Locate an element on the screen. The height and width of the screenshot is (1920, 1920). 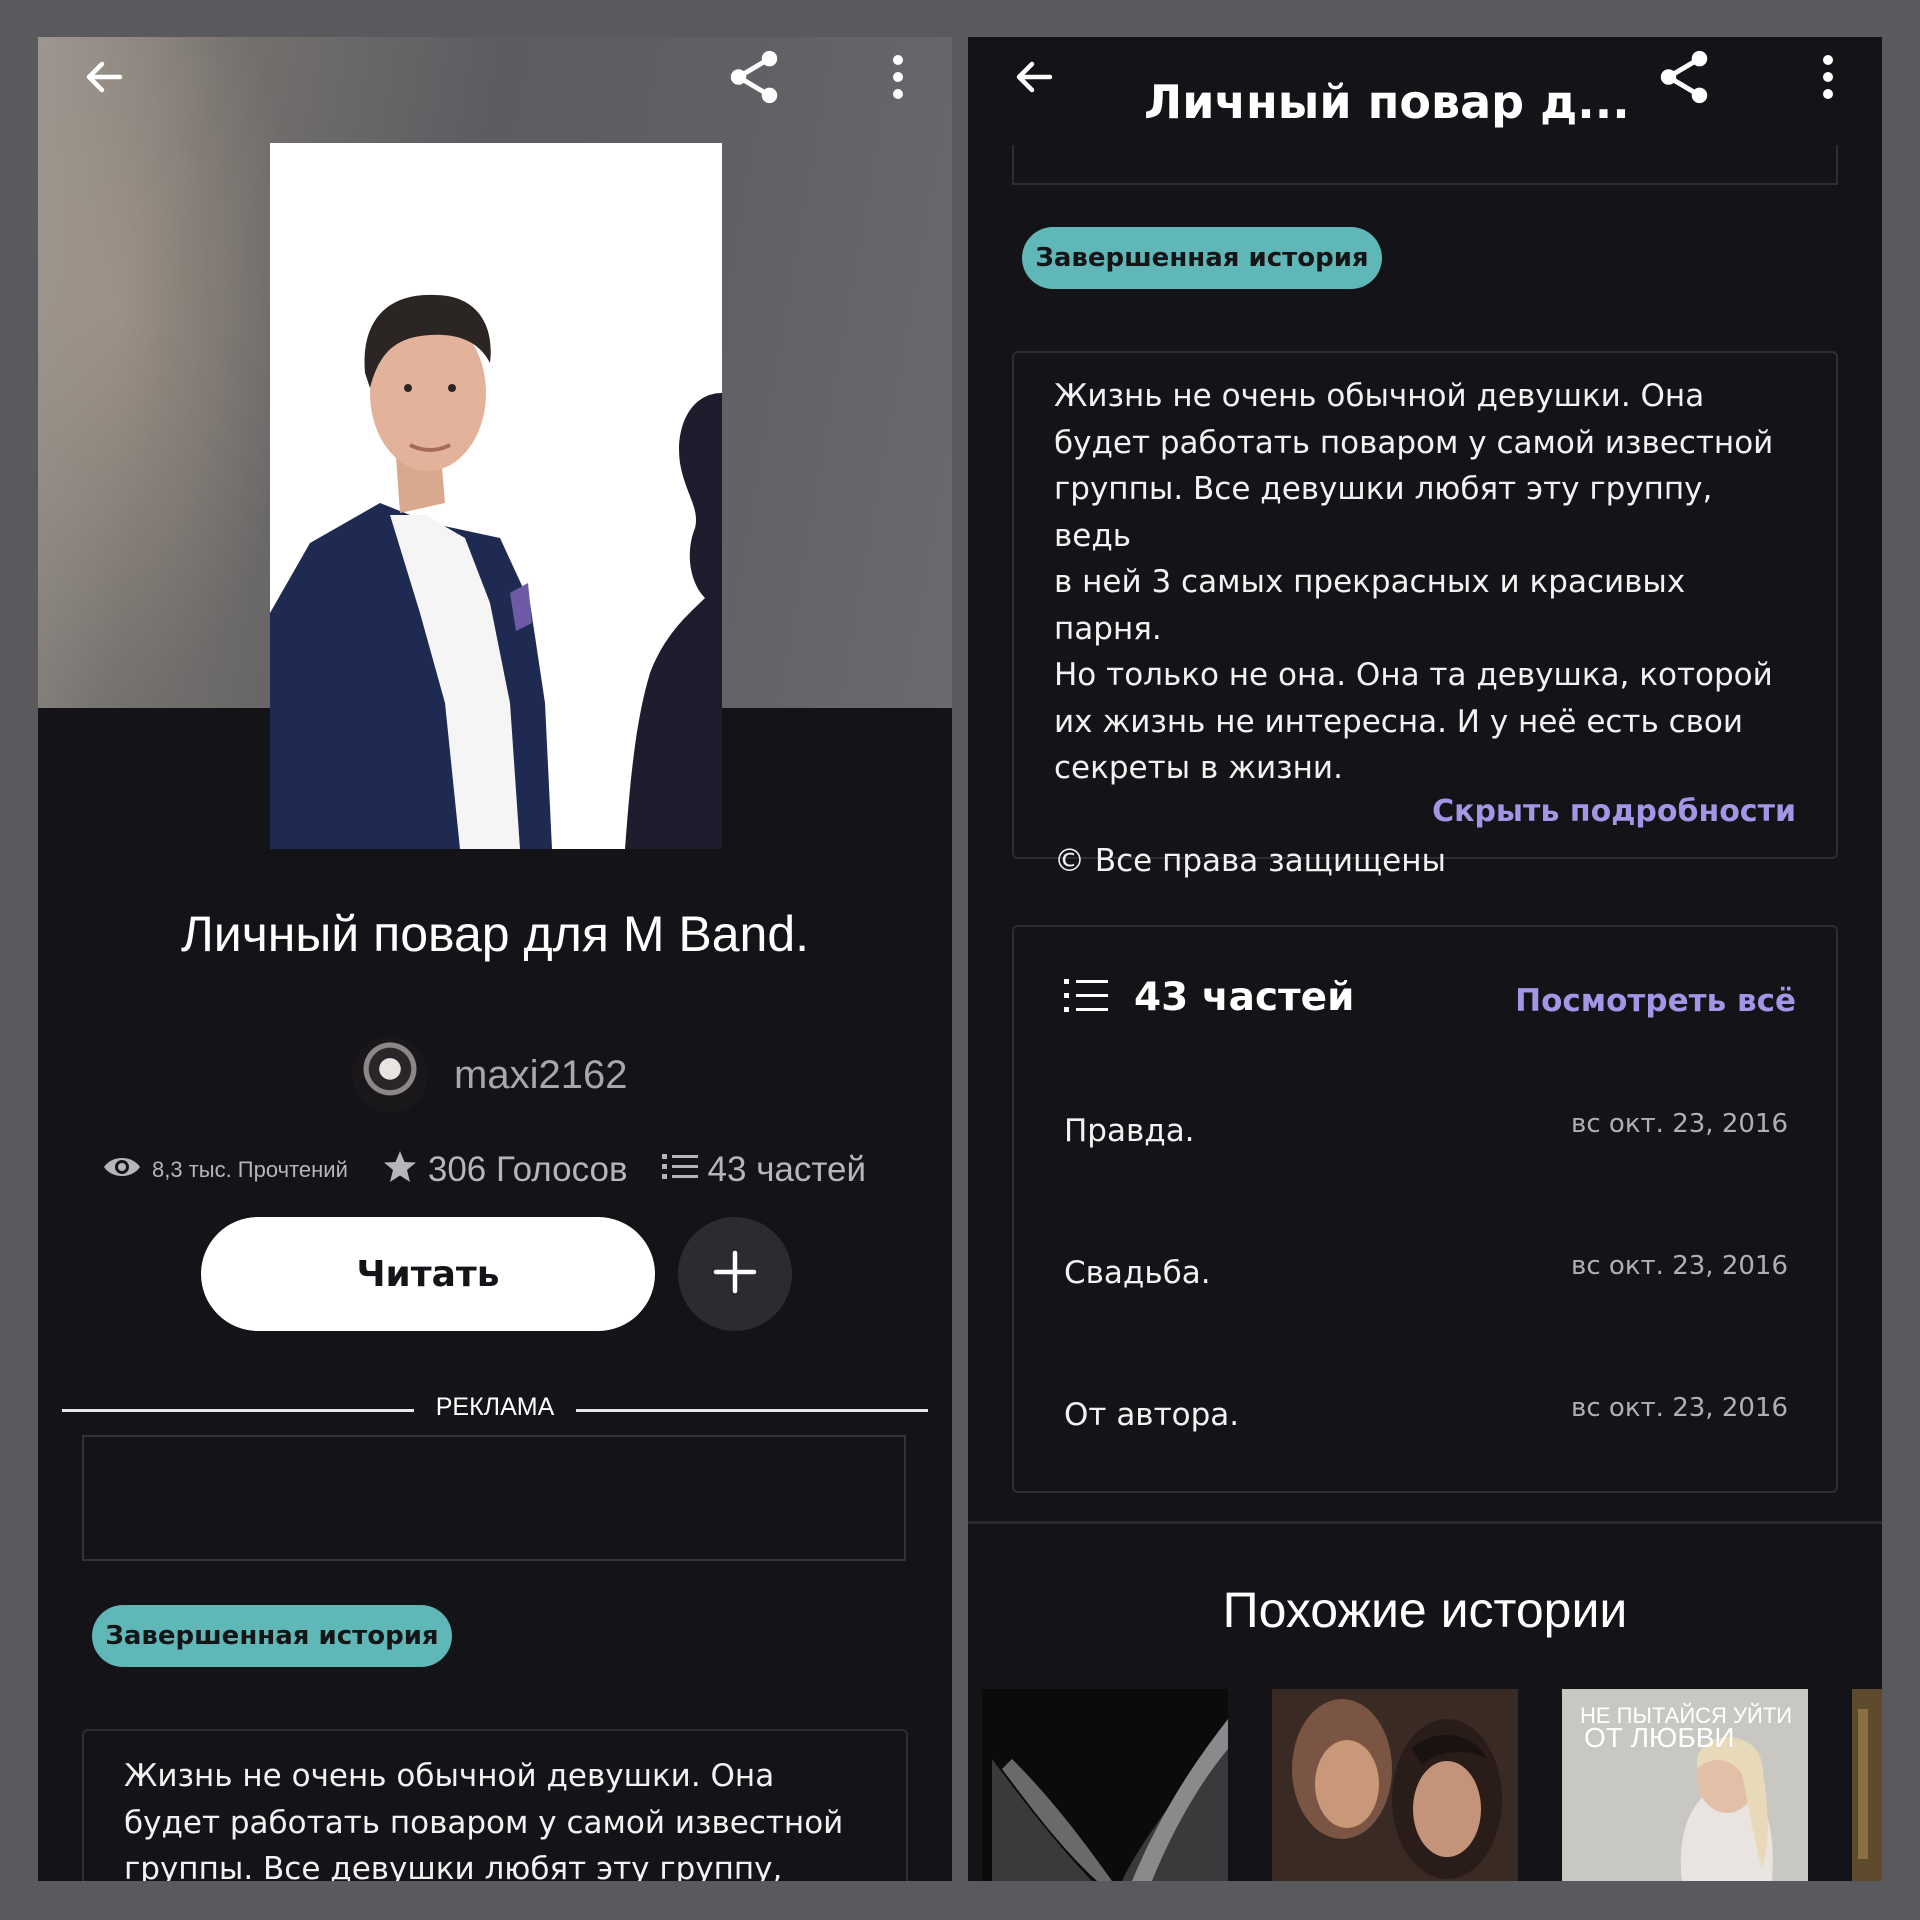
author-name: maxi2162 is located at coordinates (540, 1075).